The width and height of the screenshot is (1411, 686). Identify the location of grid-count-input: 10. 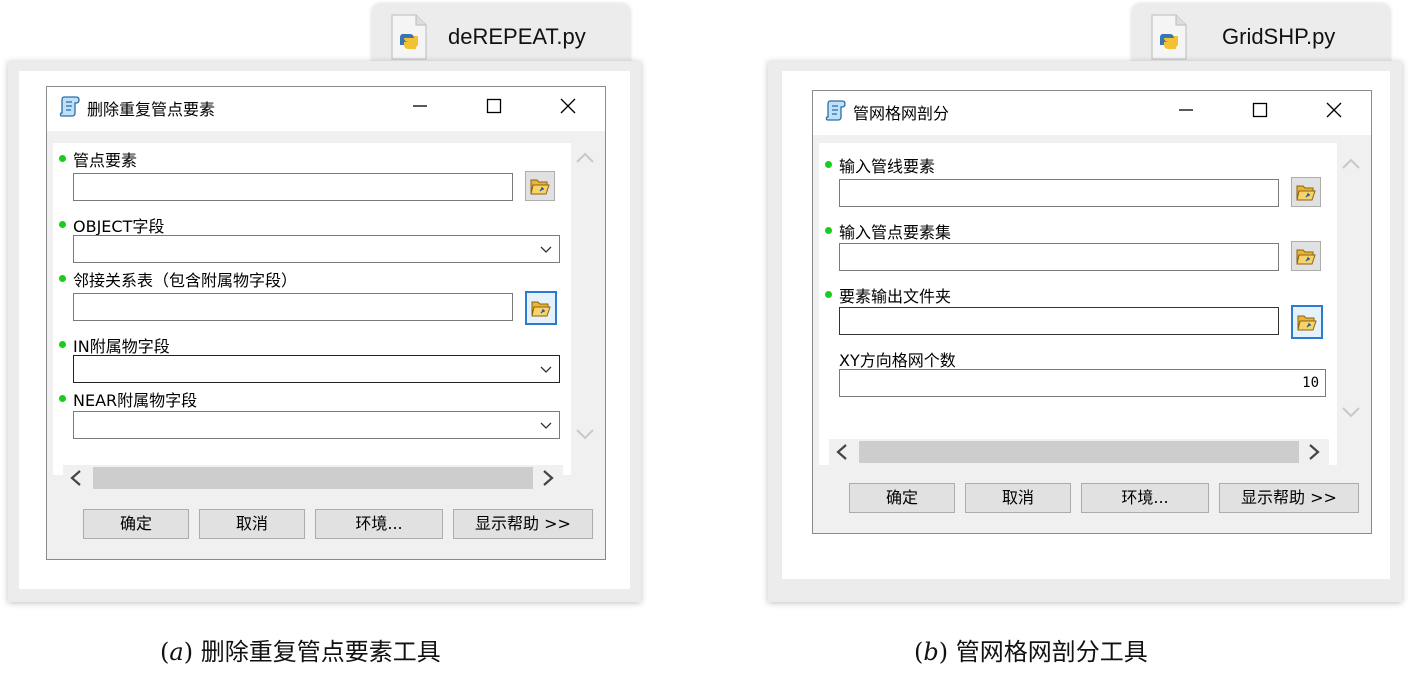
(1082, 383).